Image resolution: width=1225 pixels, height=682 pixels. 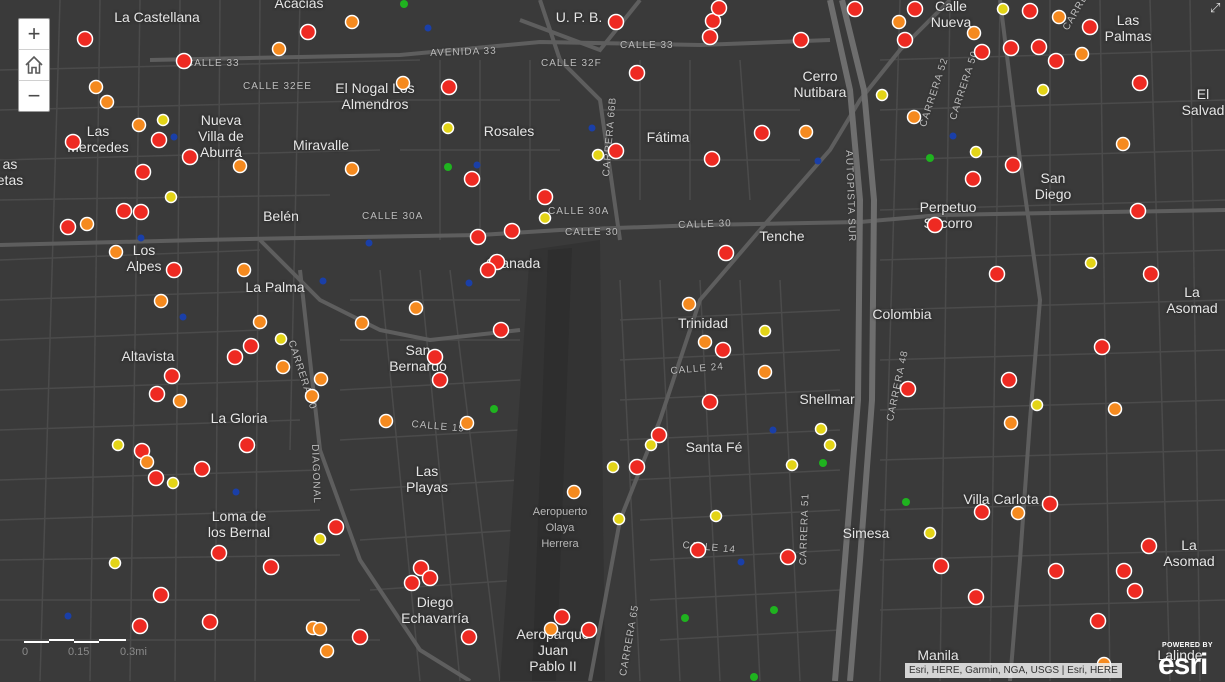 What do you see at coordinates (34, 96) in the screenshot?
I see `zoom-out-button: −` at bounding box center [34, 96].